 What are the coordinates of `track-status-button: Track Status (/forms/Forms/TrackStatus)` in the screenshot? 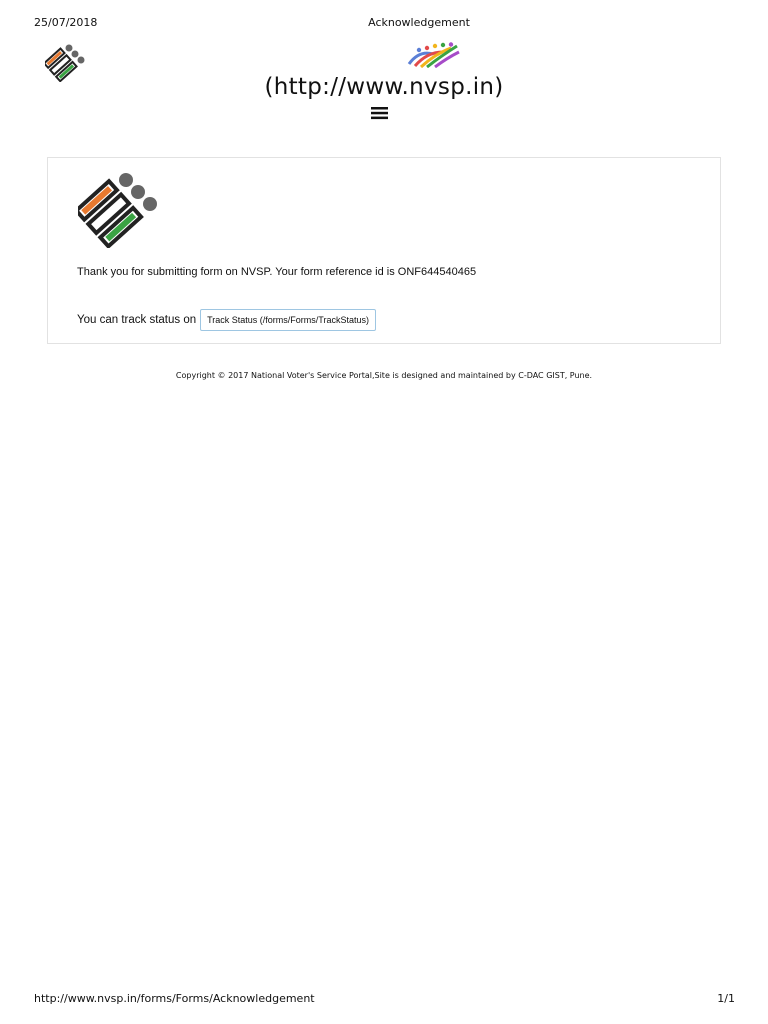 It's located at (288, 320).